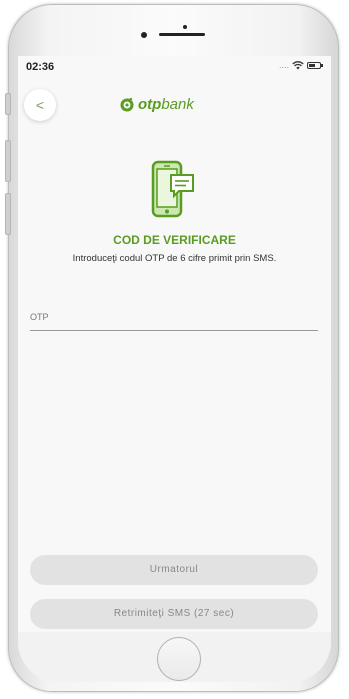 The height and width of the screenshot is (699, 349). What do you see at coordinates (127, 104) in the screenshot?
I see `otp-logo-mark-icon` at bounding box center [127, 104].